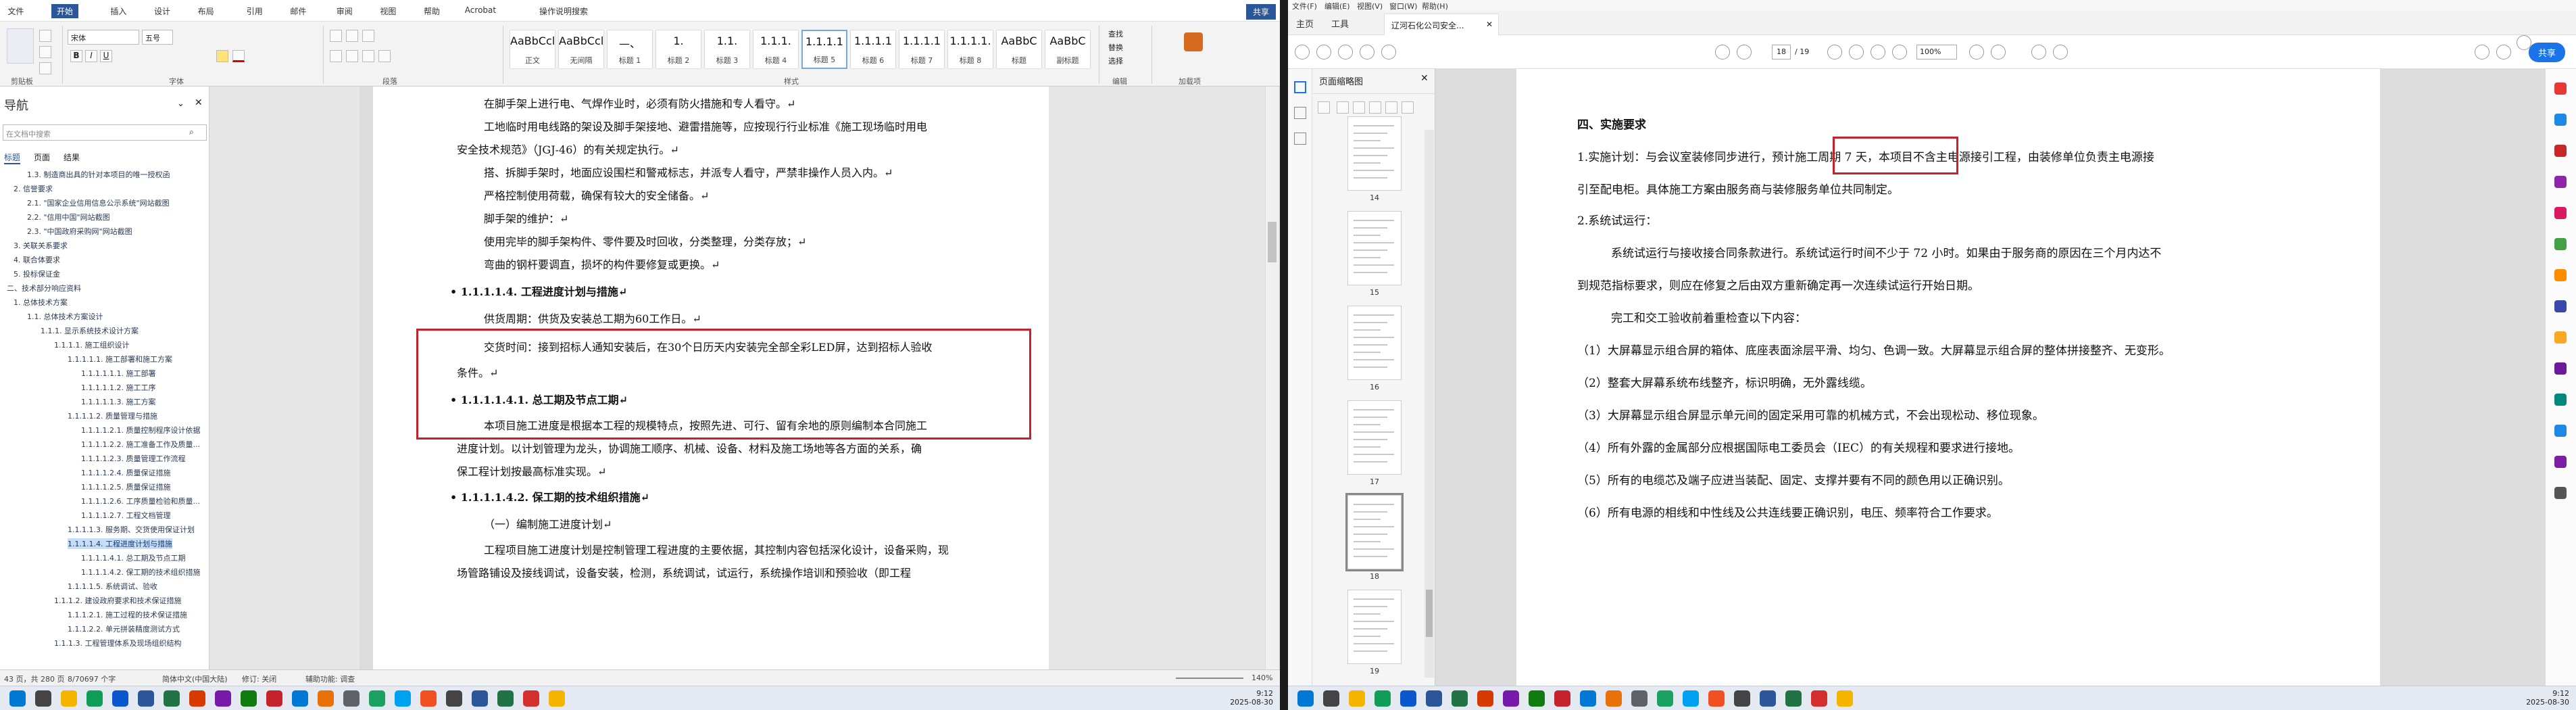 This screenshot has height=710, width=2576. I want to click on nav-heading-item: 1.1.1.1.3. 服务期、交货使用保证计划, so click(132, 529).